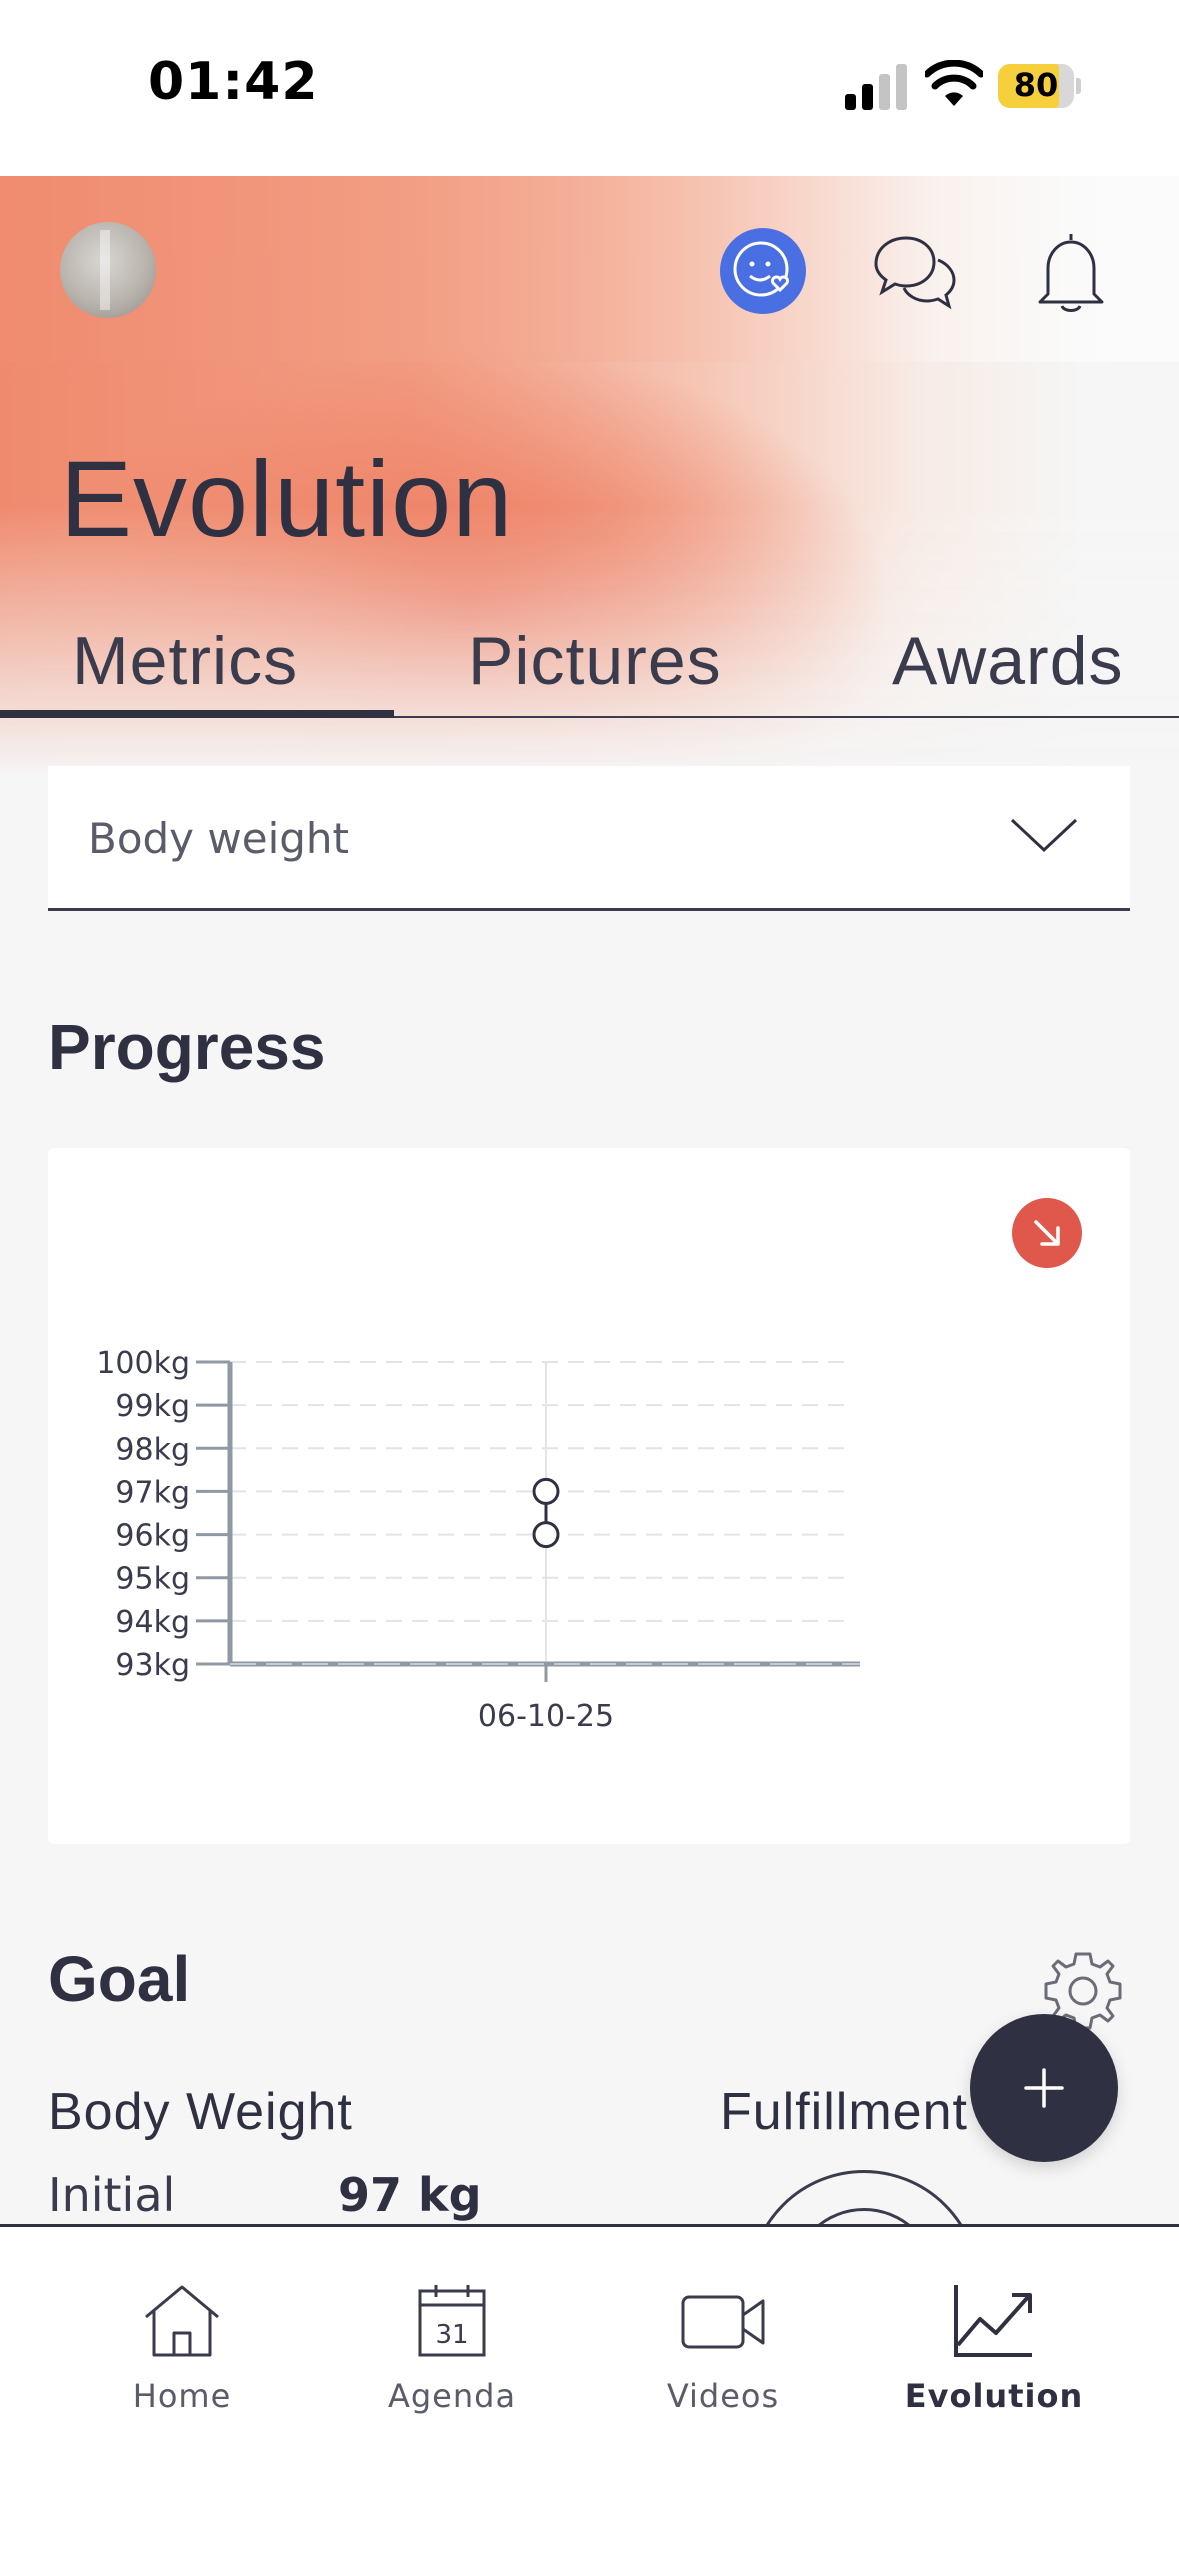  I want to click on battery-percentage: 80, so click(1036, 85).